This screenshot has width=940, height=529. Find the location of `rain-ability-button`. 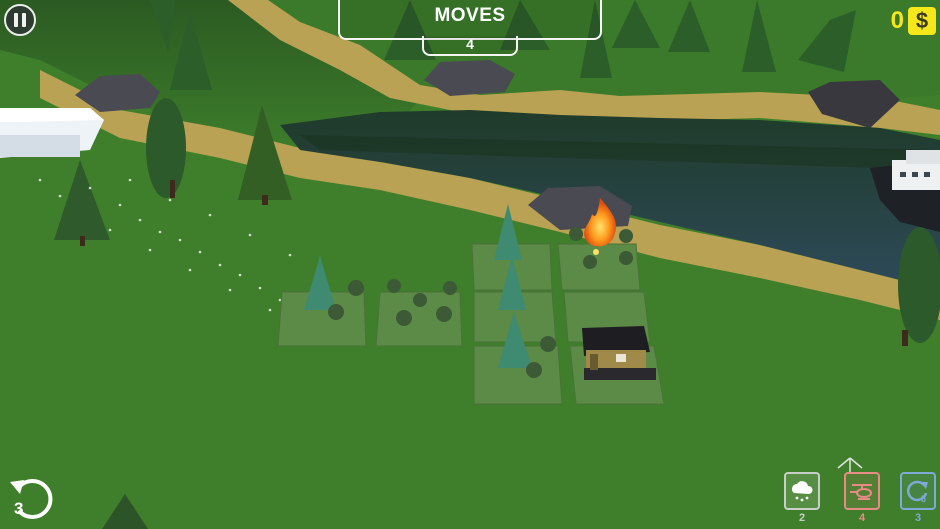

rain-ability-button is located at coordinates (802, 491).